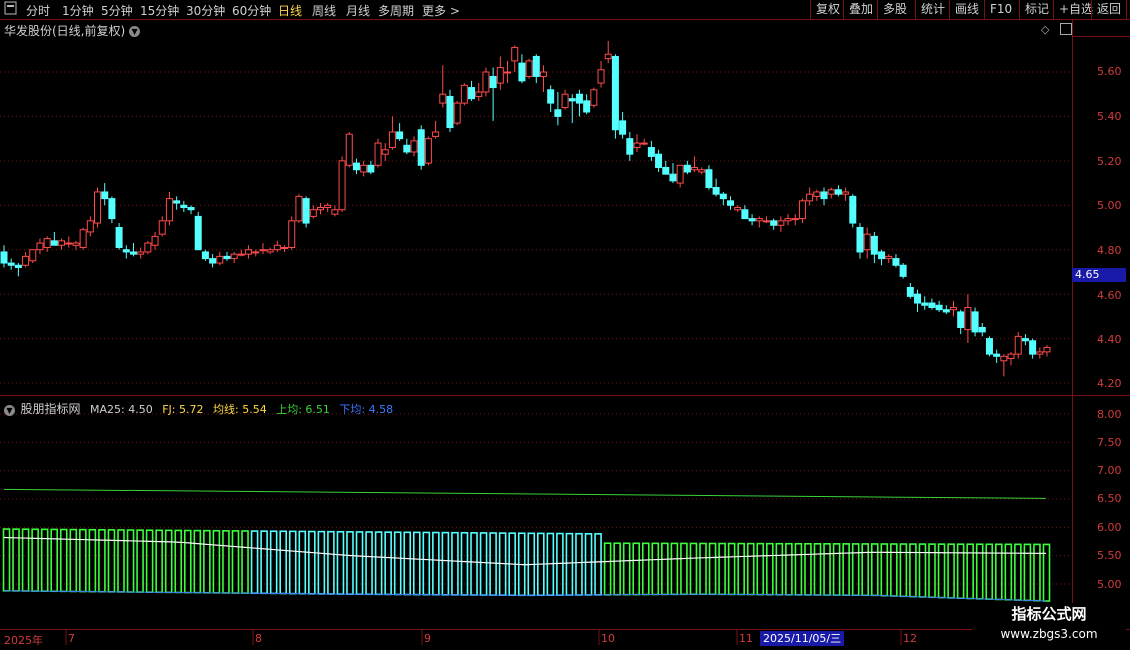 The width and height of the screenshot is (1130, 650). I want to click on cursor-date-label: 2025/11/05/三, so click(802, 638).